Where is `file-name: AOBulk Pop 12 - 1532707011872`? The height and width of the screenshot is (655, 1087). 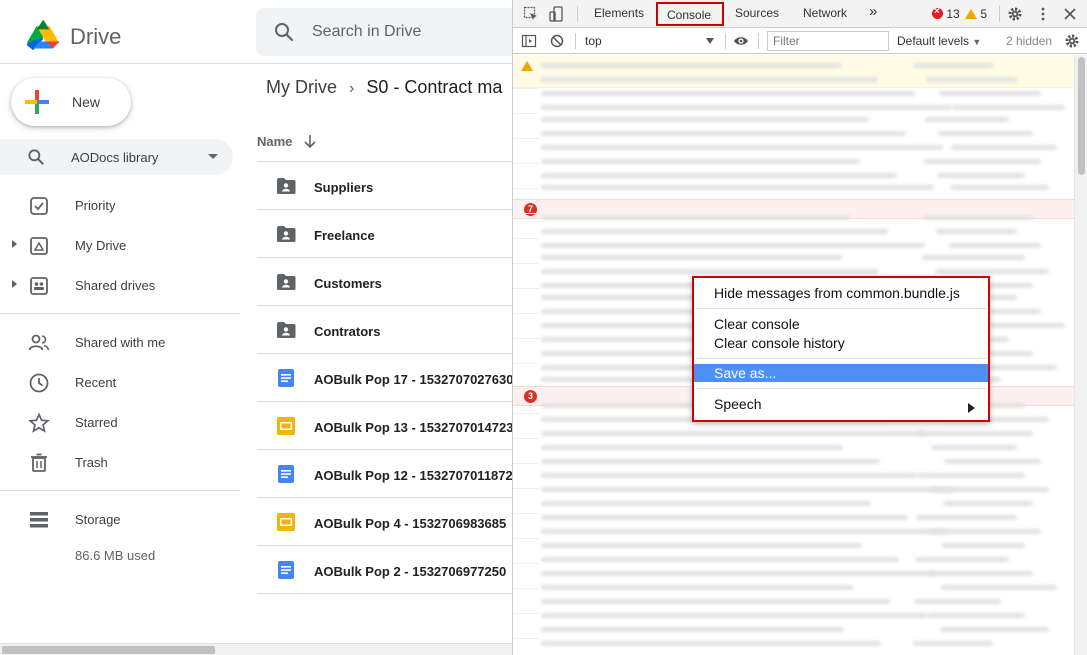
file-name: AOBulk Pop 12 - 1532707011872 is located at coordinates (413, 475).